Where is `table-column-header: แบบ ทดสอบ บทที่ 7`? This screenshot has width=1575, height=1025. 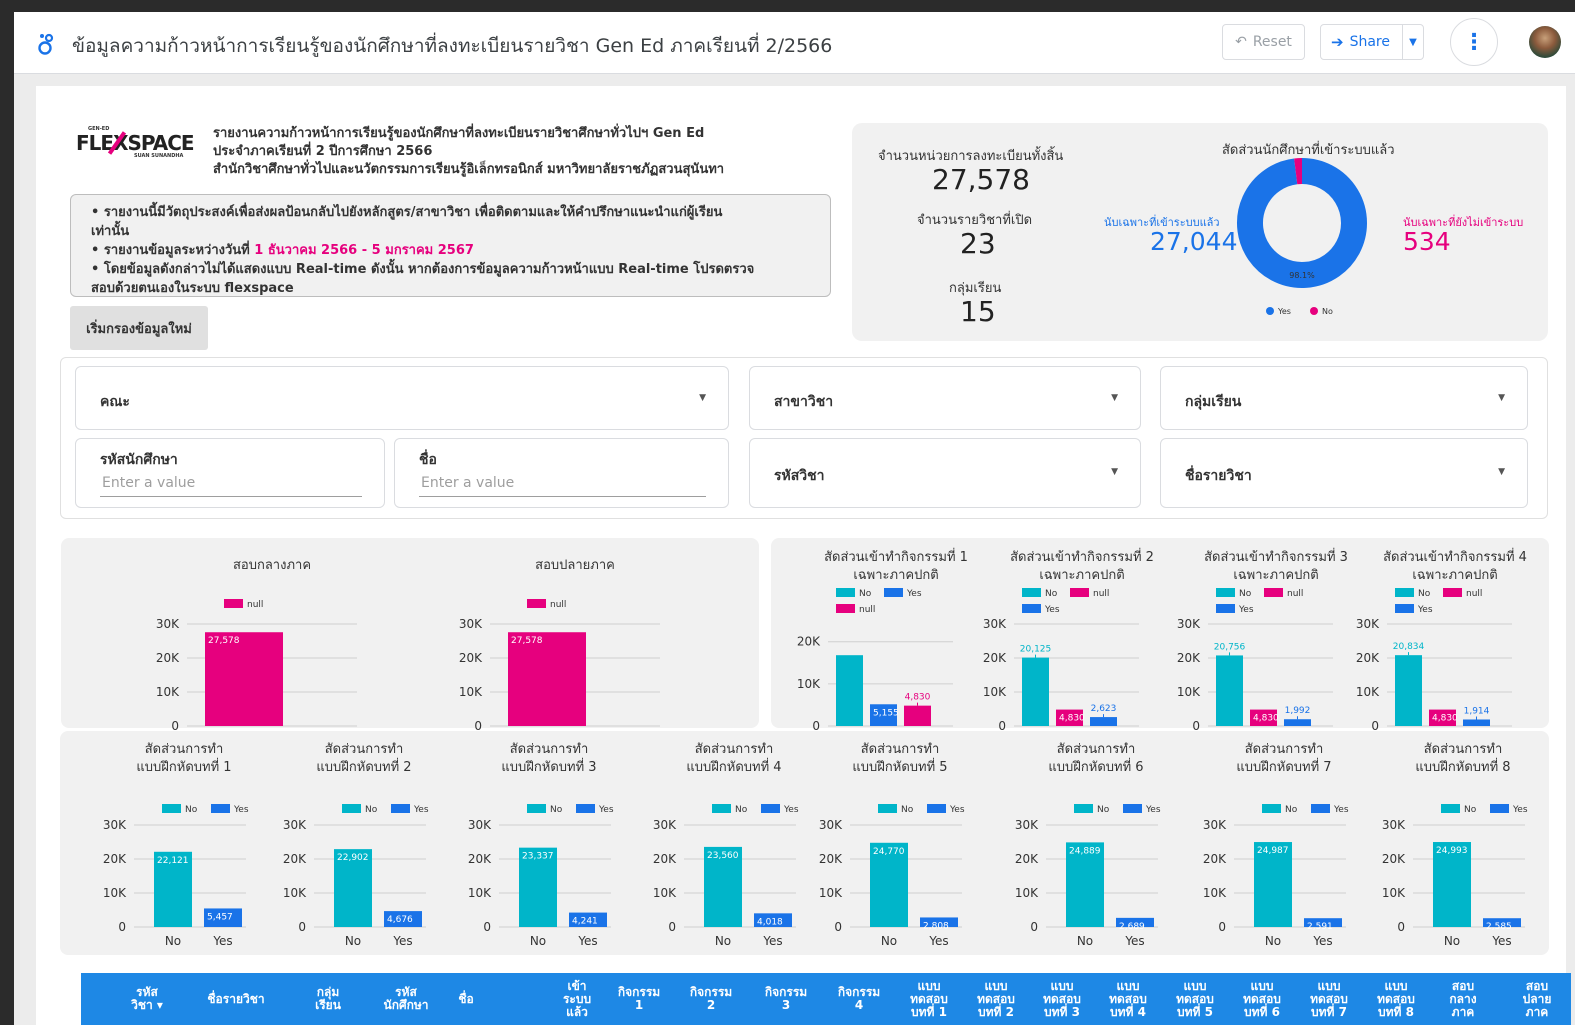
table-column-header: แบบ ทดสอบ บทที่ 7 is located at coordinates (1329, 999).